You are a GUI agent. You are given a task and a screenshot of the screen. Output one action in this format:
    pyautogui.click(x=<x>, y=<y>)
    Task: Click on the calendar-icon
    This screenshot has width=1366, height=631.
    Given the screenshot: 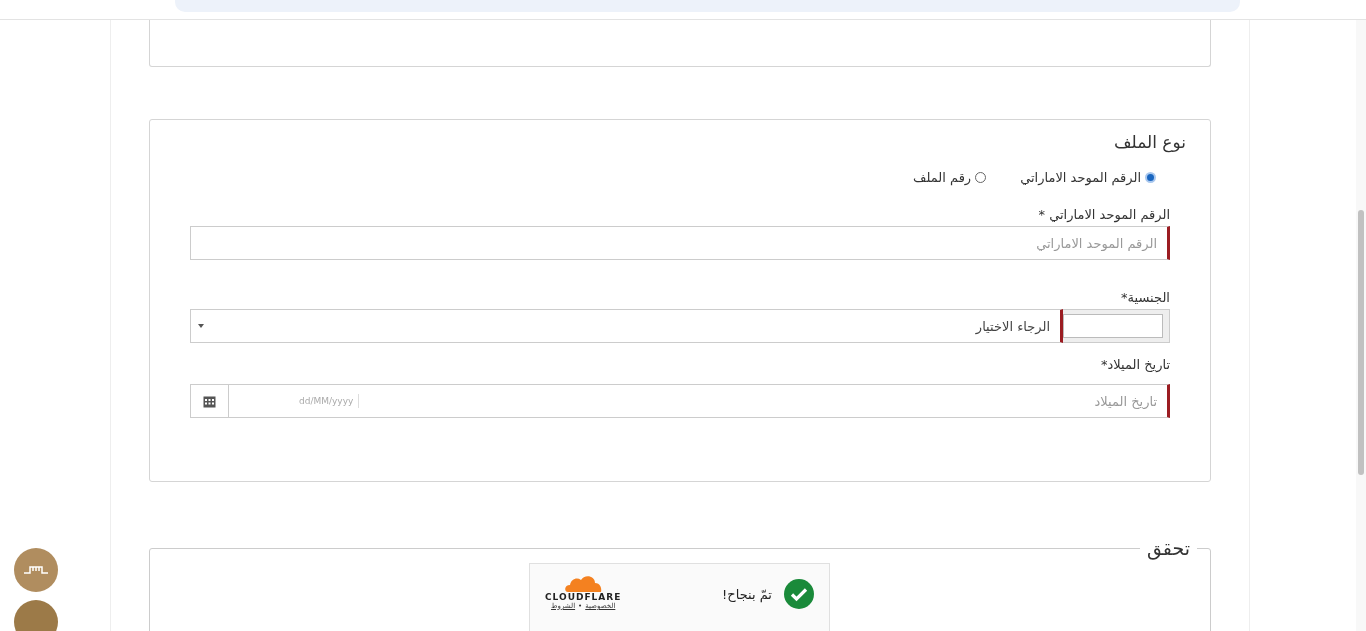 What is the action you would take?
    pyautogui.click(x=209, y=401)
    